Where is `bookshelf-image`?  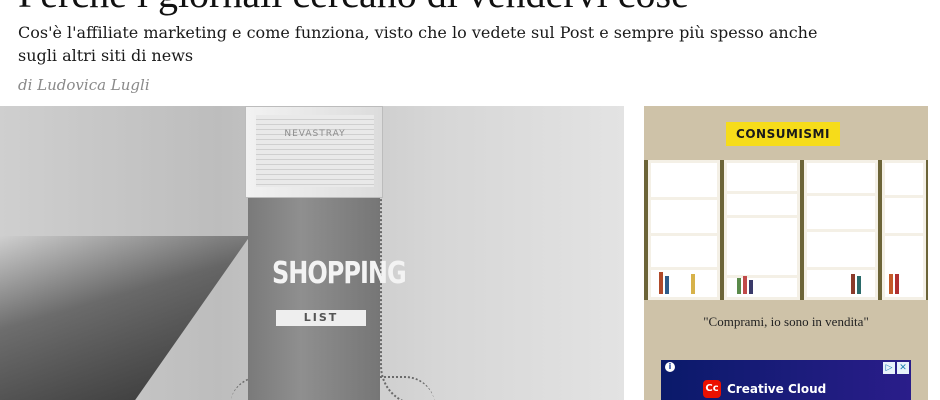 bookshelf-image is located at coordinates (786, 230).